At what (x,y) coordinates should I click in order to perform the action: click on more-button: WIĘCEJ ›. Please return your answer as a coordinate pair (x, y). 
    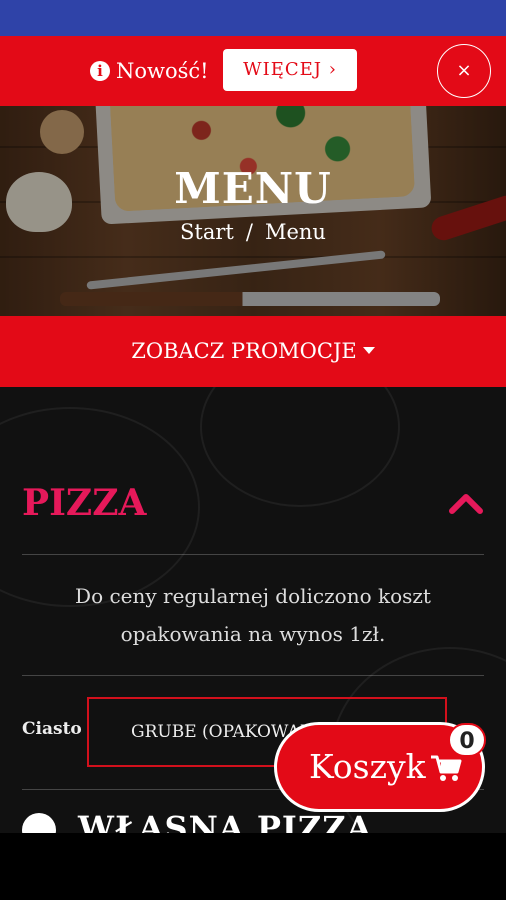
    Looking at the image, I should click on (290, 70).